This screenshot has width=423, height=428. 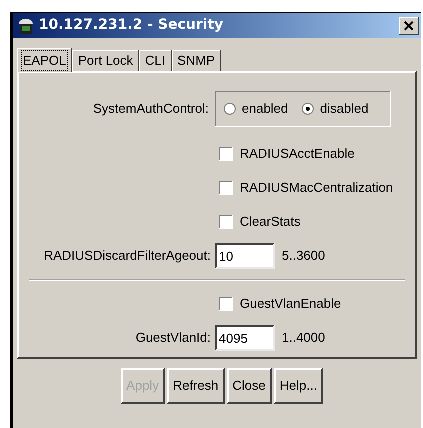 What do you see at coordinates (245, 256) in the screenshot?
I see `input-field: 10` at bounding box center [245, 256].